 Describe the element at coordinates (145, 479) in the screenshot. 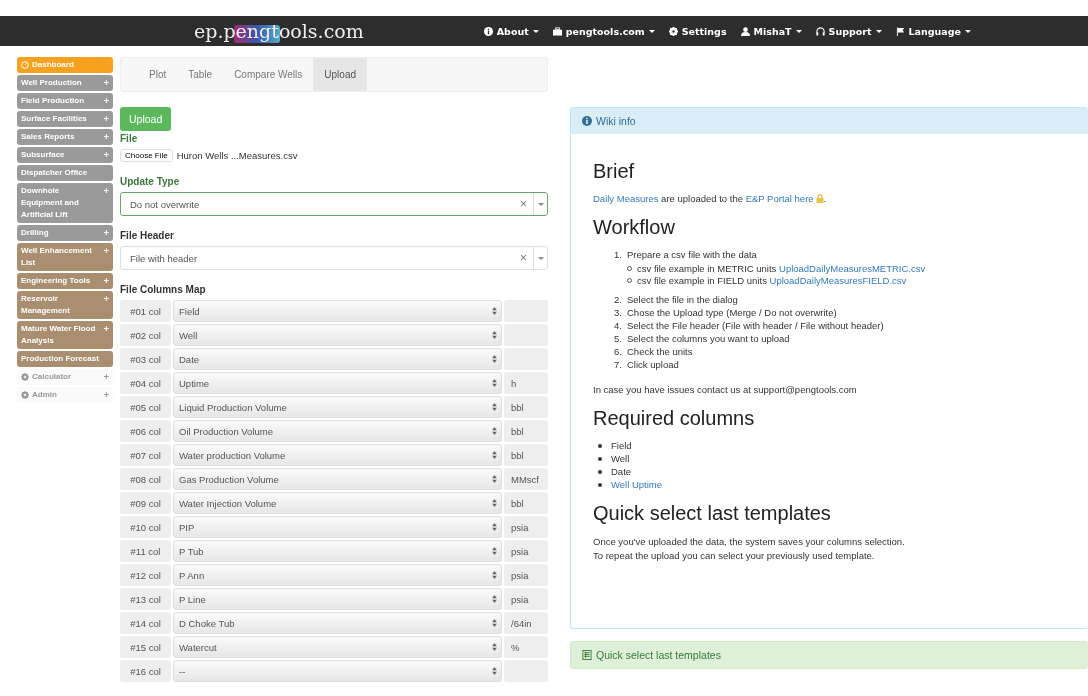

I see `column-number: #08 col` at that location.